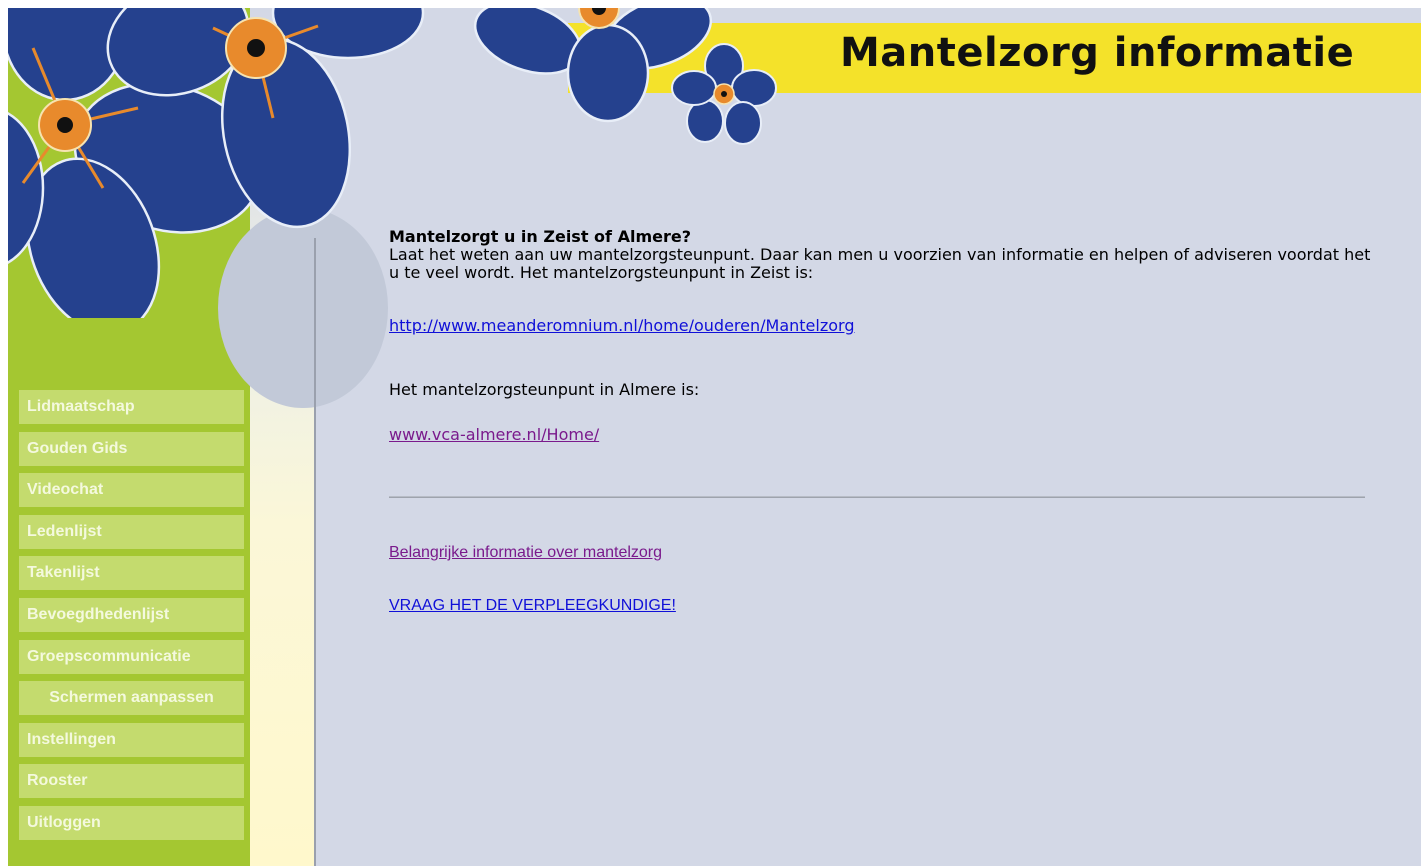 The height and width of the screenshot is (866, 1421). What do you see at coordinates (532, 606) in the screenshot?
I see `nurse-link: VRAAG HET DE VERPLEEGKUNDIGE!` at bounding box center [532, 606].